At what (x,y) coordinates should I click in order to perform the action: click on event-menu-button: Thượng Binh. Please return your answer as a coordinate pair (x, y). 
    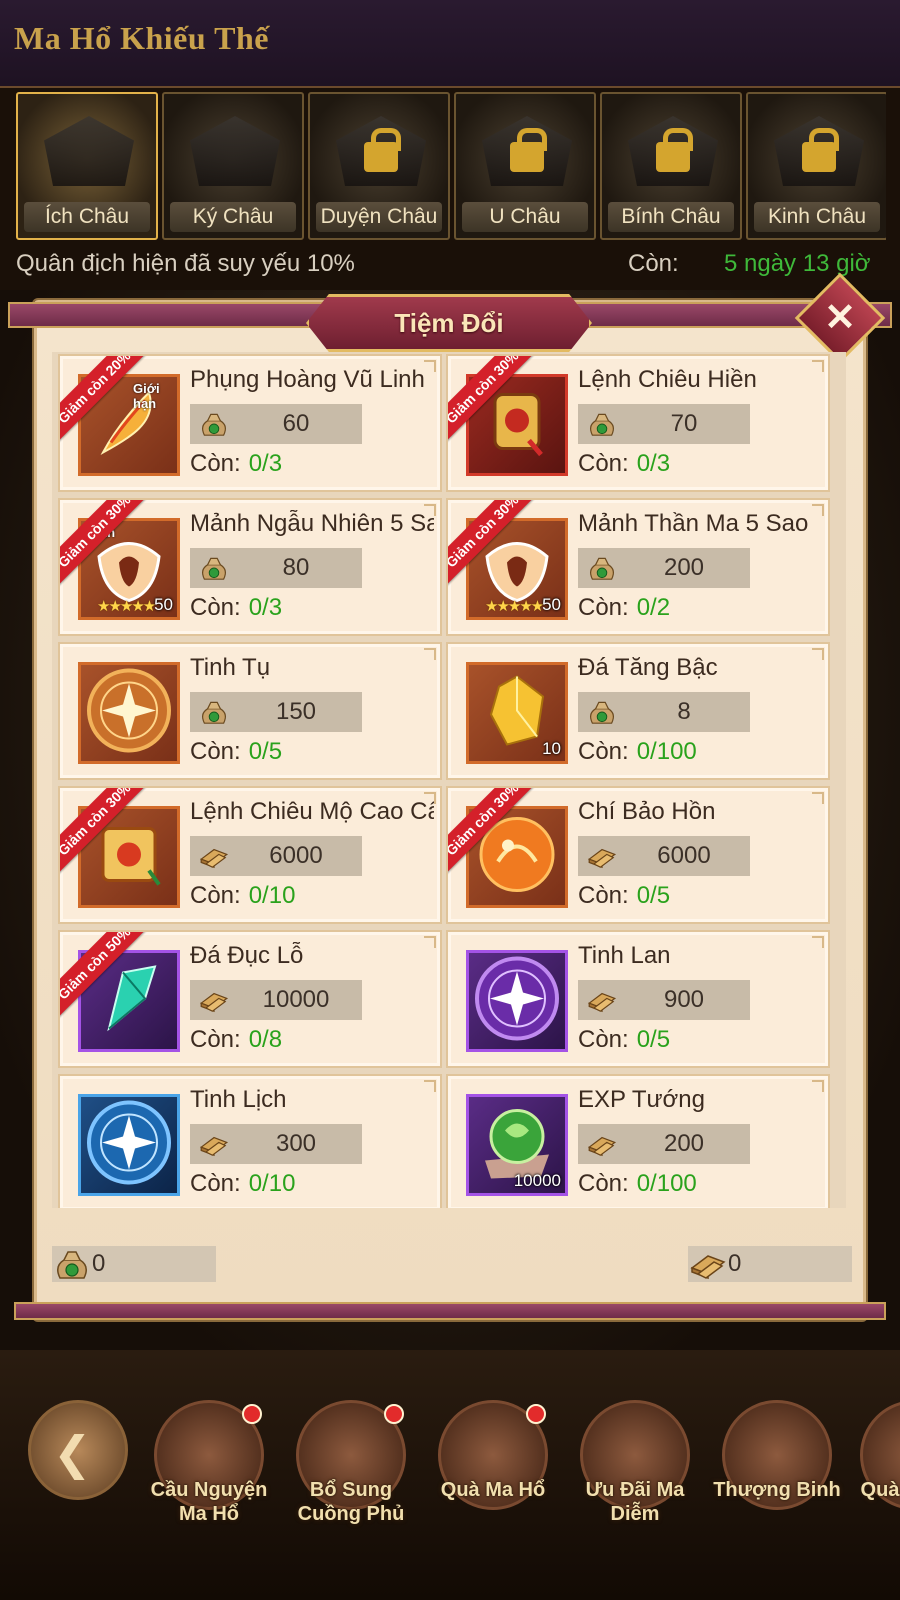
    Looking at the image, I should click on (777, 1465).